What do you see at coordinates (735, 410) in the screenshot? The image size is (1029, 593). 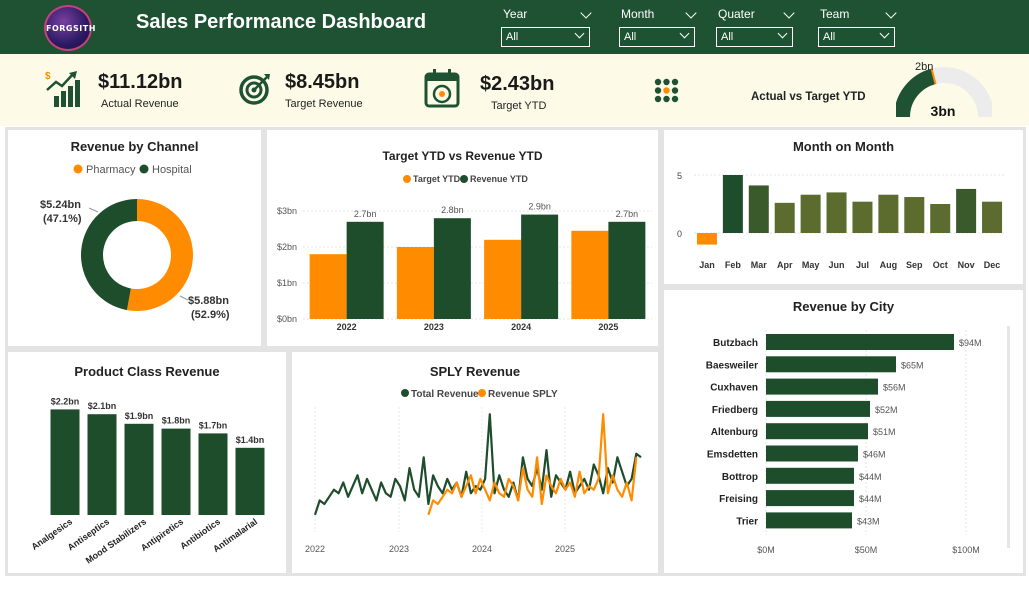 I see `city-label: Friedberg` at bounding box center [735, 410].